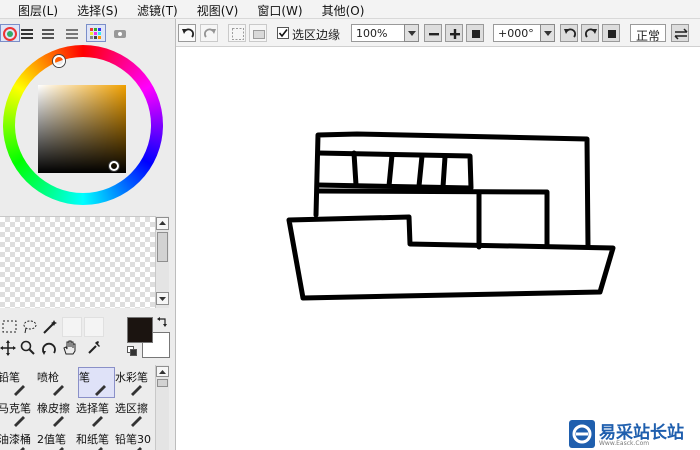 The height and width of the screenshot is (450, 700). What do you see at coordinates (55, 382) in the screenshot?
I see `brush-airbrush: 喷枪` at bounding box center [55, 382].